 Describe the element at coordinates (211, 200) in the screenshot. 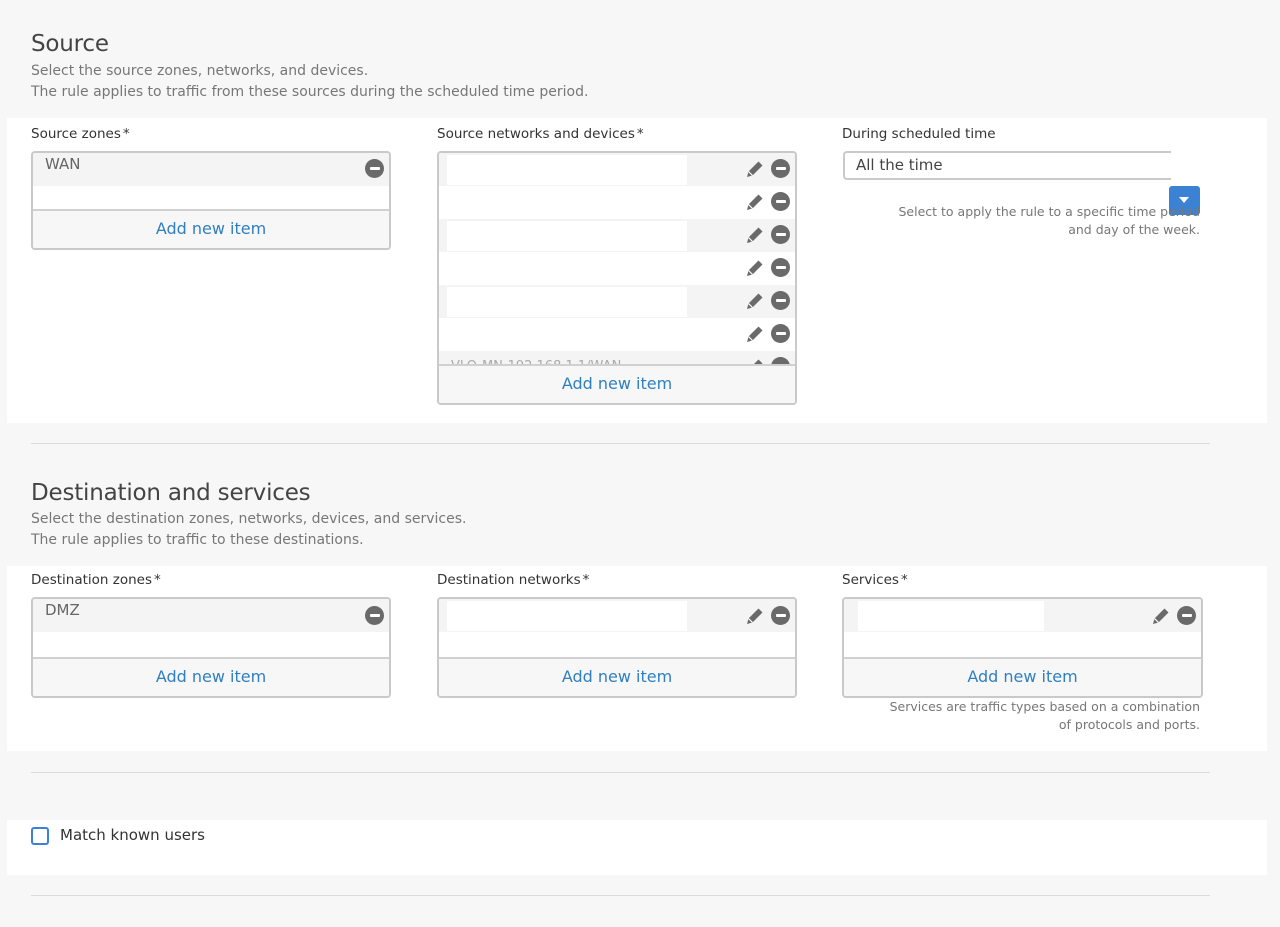

I see `source-zones-list: WAN Add new item` at that location.